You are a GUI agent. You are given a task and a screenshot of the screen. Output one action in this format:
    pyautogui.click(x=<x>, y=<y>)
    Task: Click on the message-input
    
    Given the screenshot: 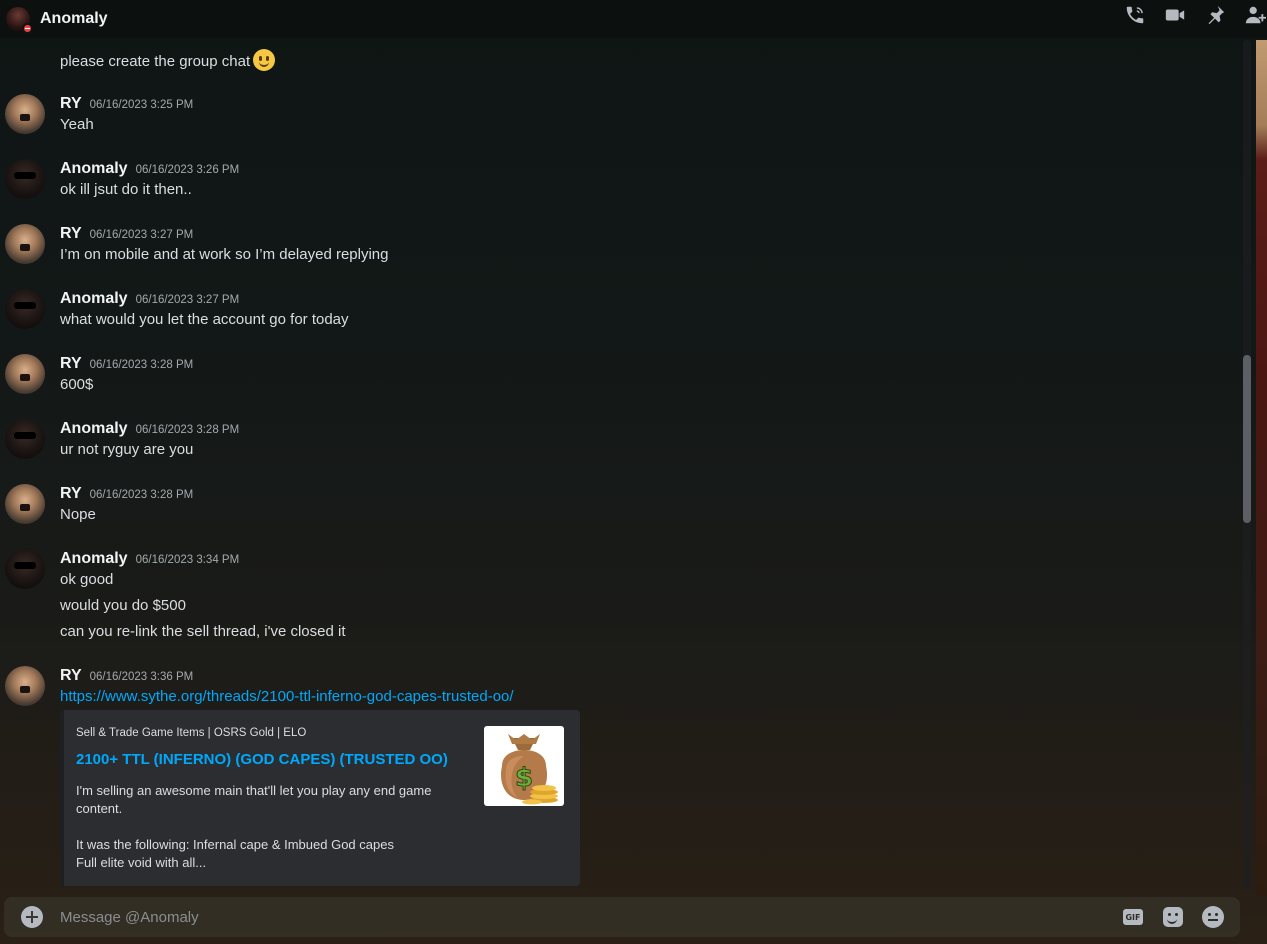 What is the action you would take?
    pyautogui.click(x=570, y=917)
    